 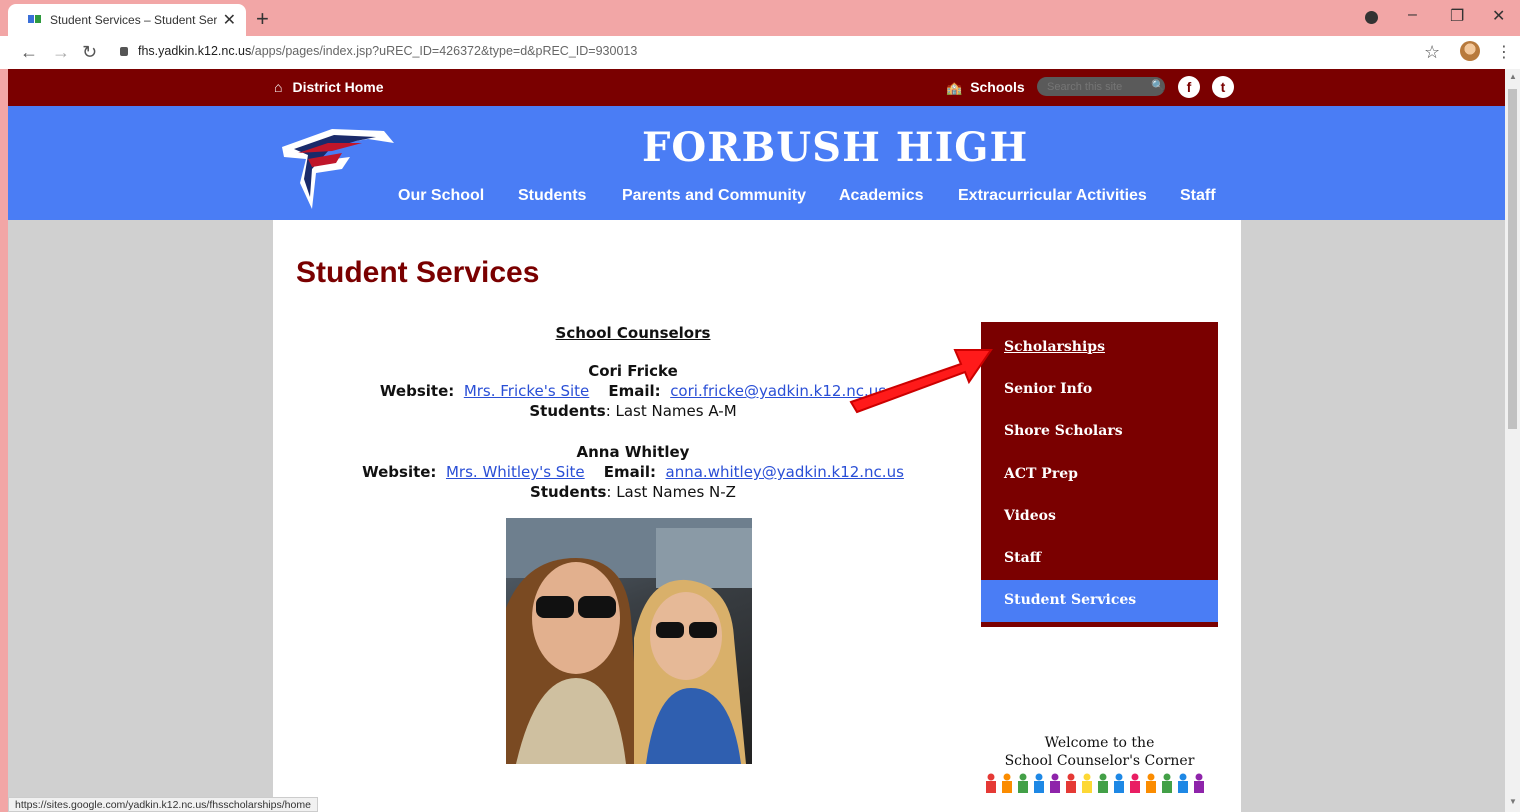 I want to click on counselors-photo-illustration, so click(x=629, y=641).